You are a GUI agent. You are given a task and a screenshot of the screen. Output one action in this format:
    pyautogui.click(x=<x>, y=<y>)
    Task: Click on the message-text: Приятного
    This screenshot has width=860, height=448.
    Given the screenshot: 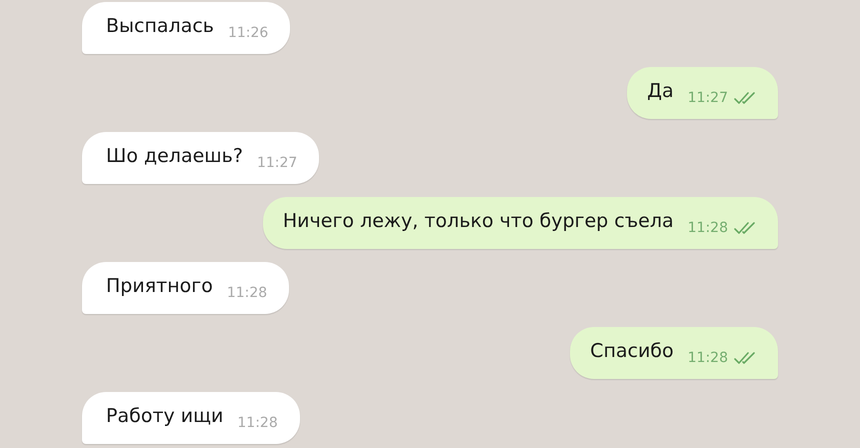 What is the action you would take?
    pyautogui.click(x=159, y=286)
    